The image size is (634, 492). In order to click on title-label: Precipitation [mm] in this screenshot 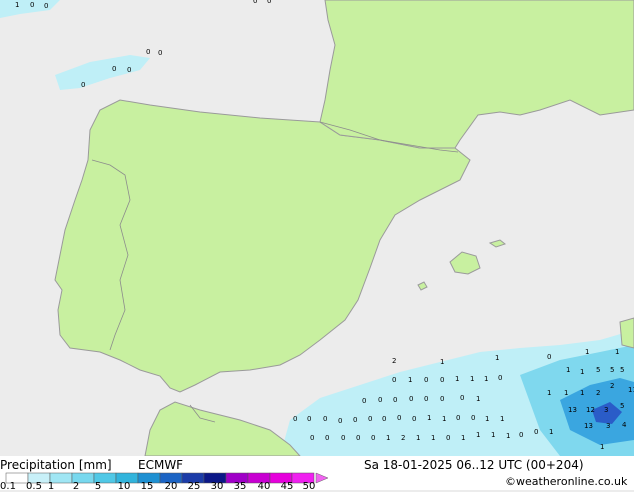, I will do `click(56, 465)`.